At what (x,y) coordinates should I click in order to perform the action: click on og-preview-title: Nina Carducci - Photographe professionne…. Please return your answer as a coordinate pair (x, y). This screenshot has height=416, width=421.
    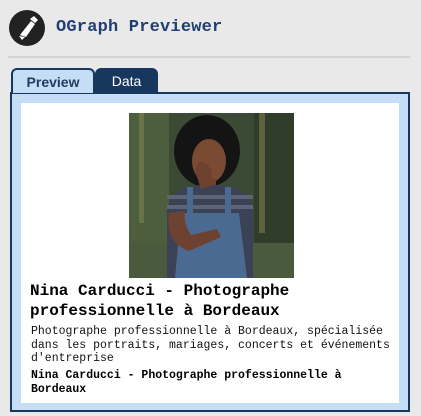
    Looking at the image, I should click on (160, 301).